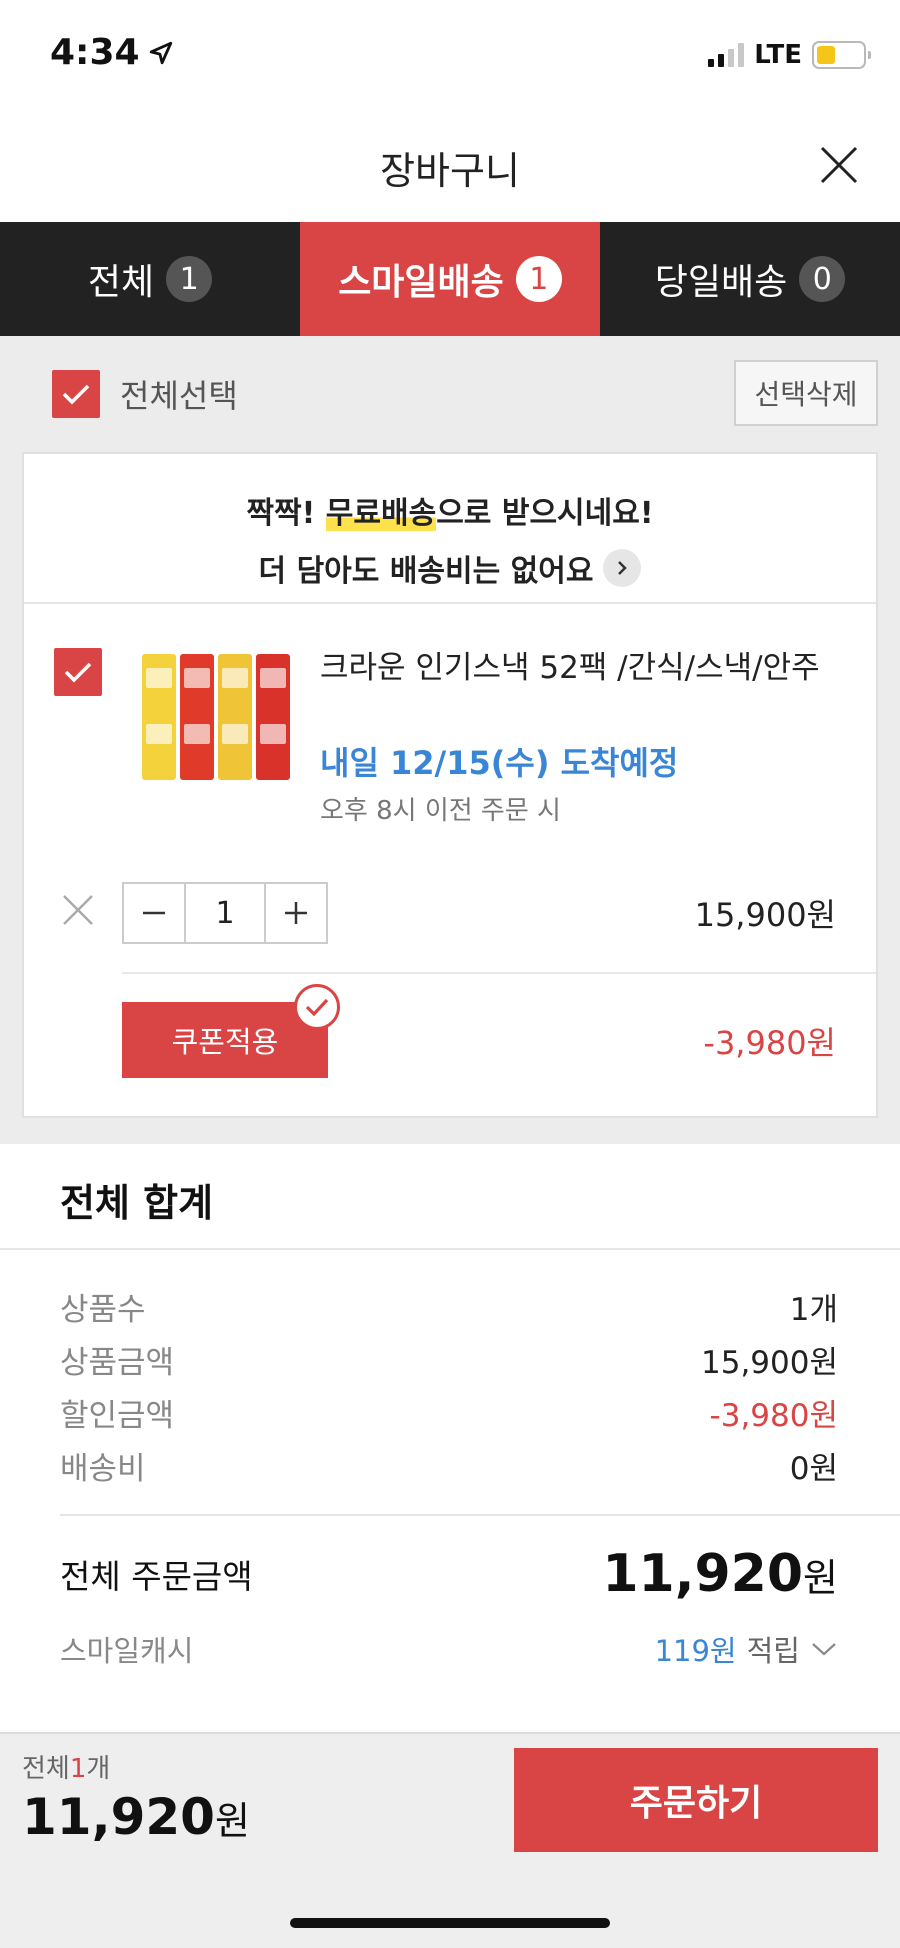 This screenshot has width=900, height=1948. What do you see at coordinates (726, 55) in the screenshot?
I see `signal-icon` at bounding box center [726, 55].